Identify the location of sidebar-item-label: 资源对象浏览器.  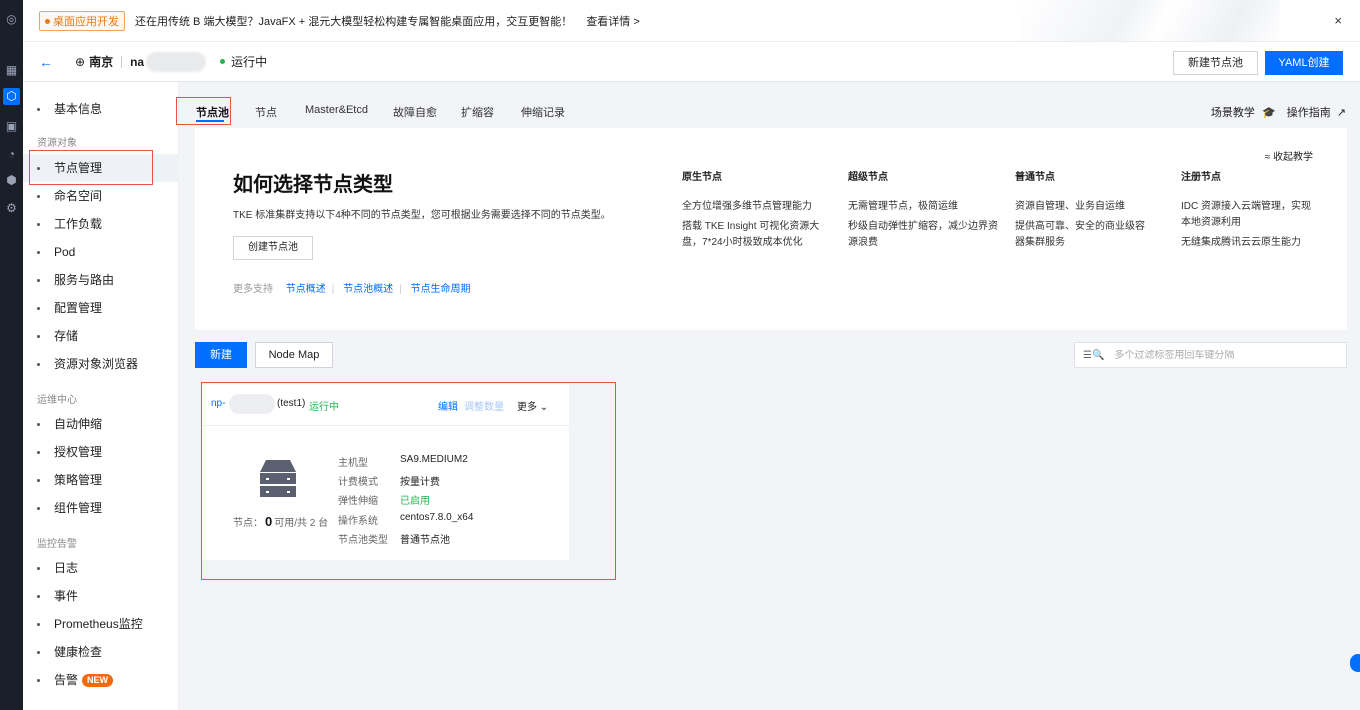
(96, 364).